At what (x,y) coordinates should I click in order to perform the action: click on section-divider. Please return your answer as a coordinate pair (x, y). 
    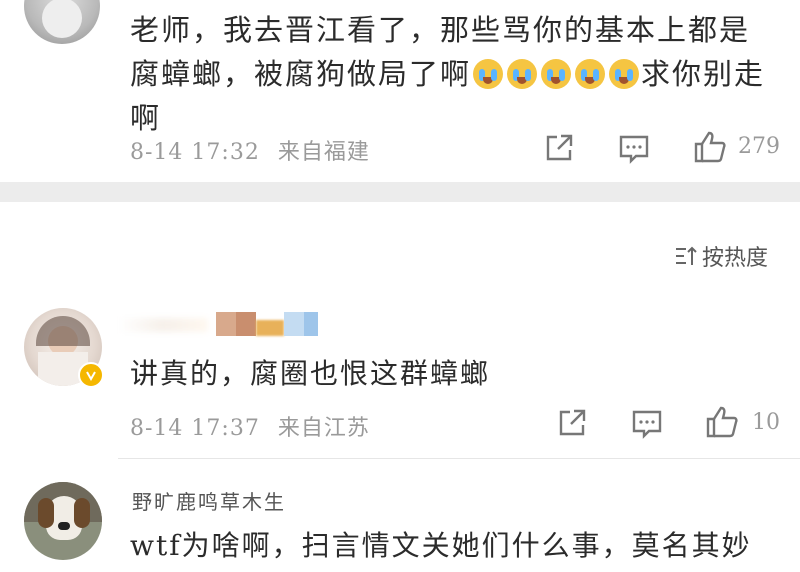
    Looking at the image, I should click on (400, 192).